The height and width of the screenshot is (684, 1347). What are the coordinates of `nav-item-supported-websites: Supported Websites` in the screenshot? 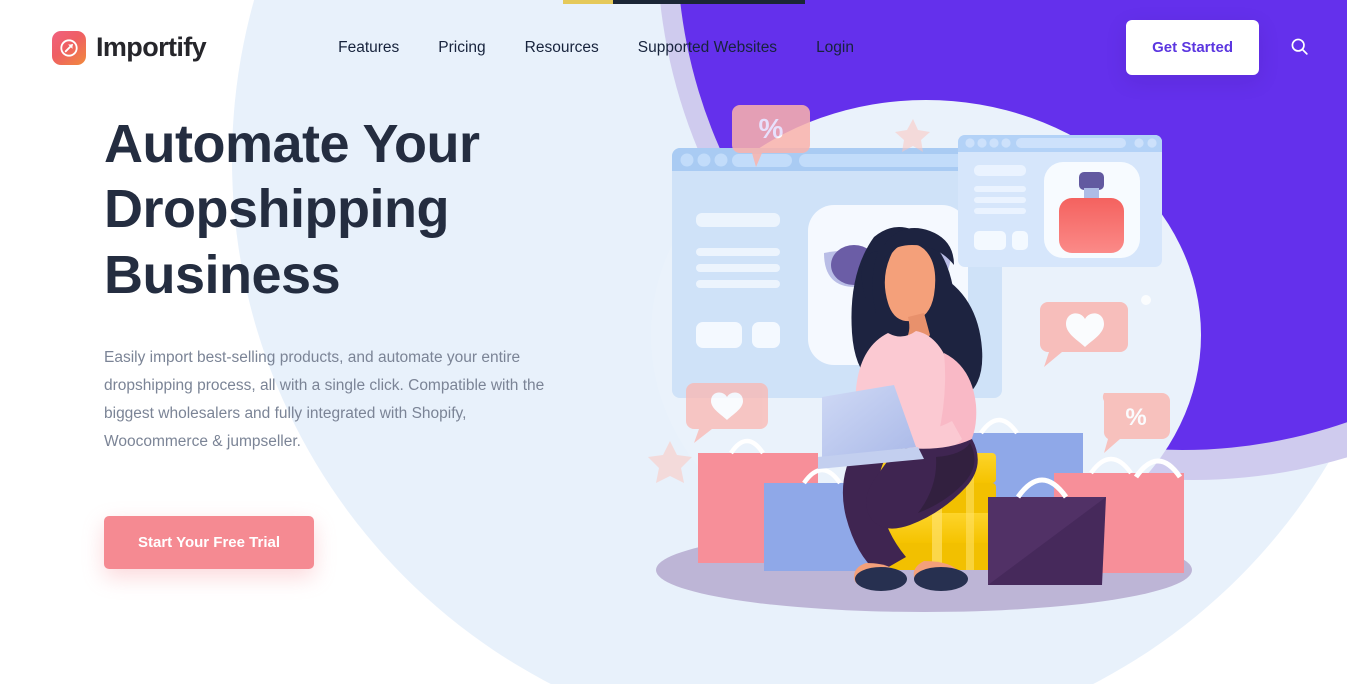 It's located at (707, 48).